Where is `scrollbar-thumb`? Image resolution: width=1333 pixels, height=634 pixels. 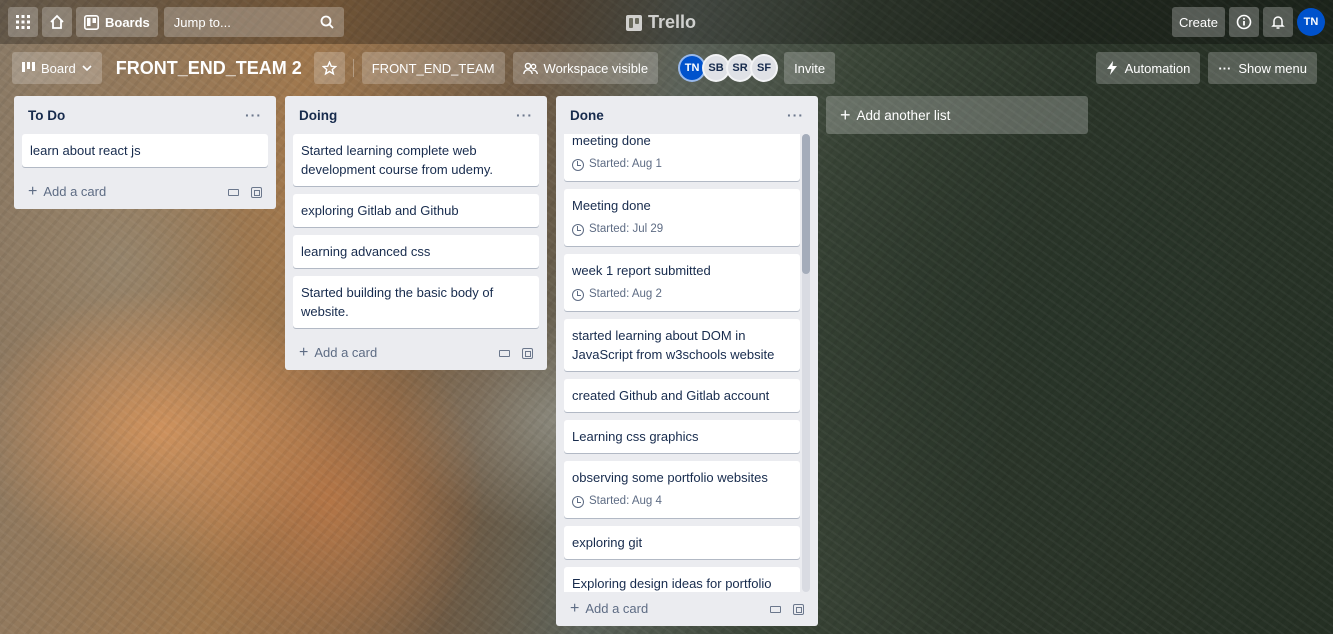 scrollbar-thumb is located at coordinates (806, 204).